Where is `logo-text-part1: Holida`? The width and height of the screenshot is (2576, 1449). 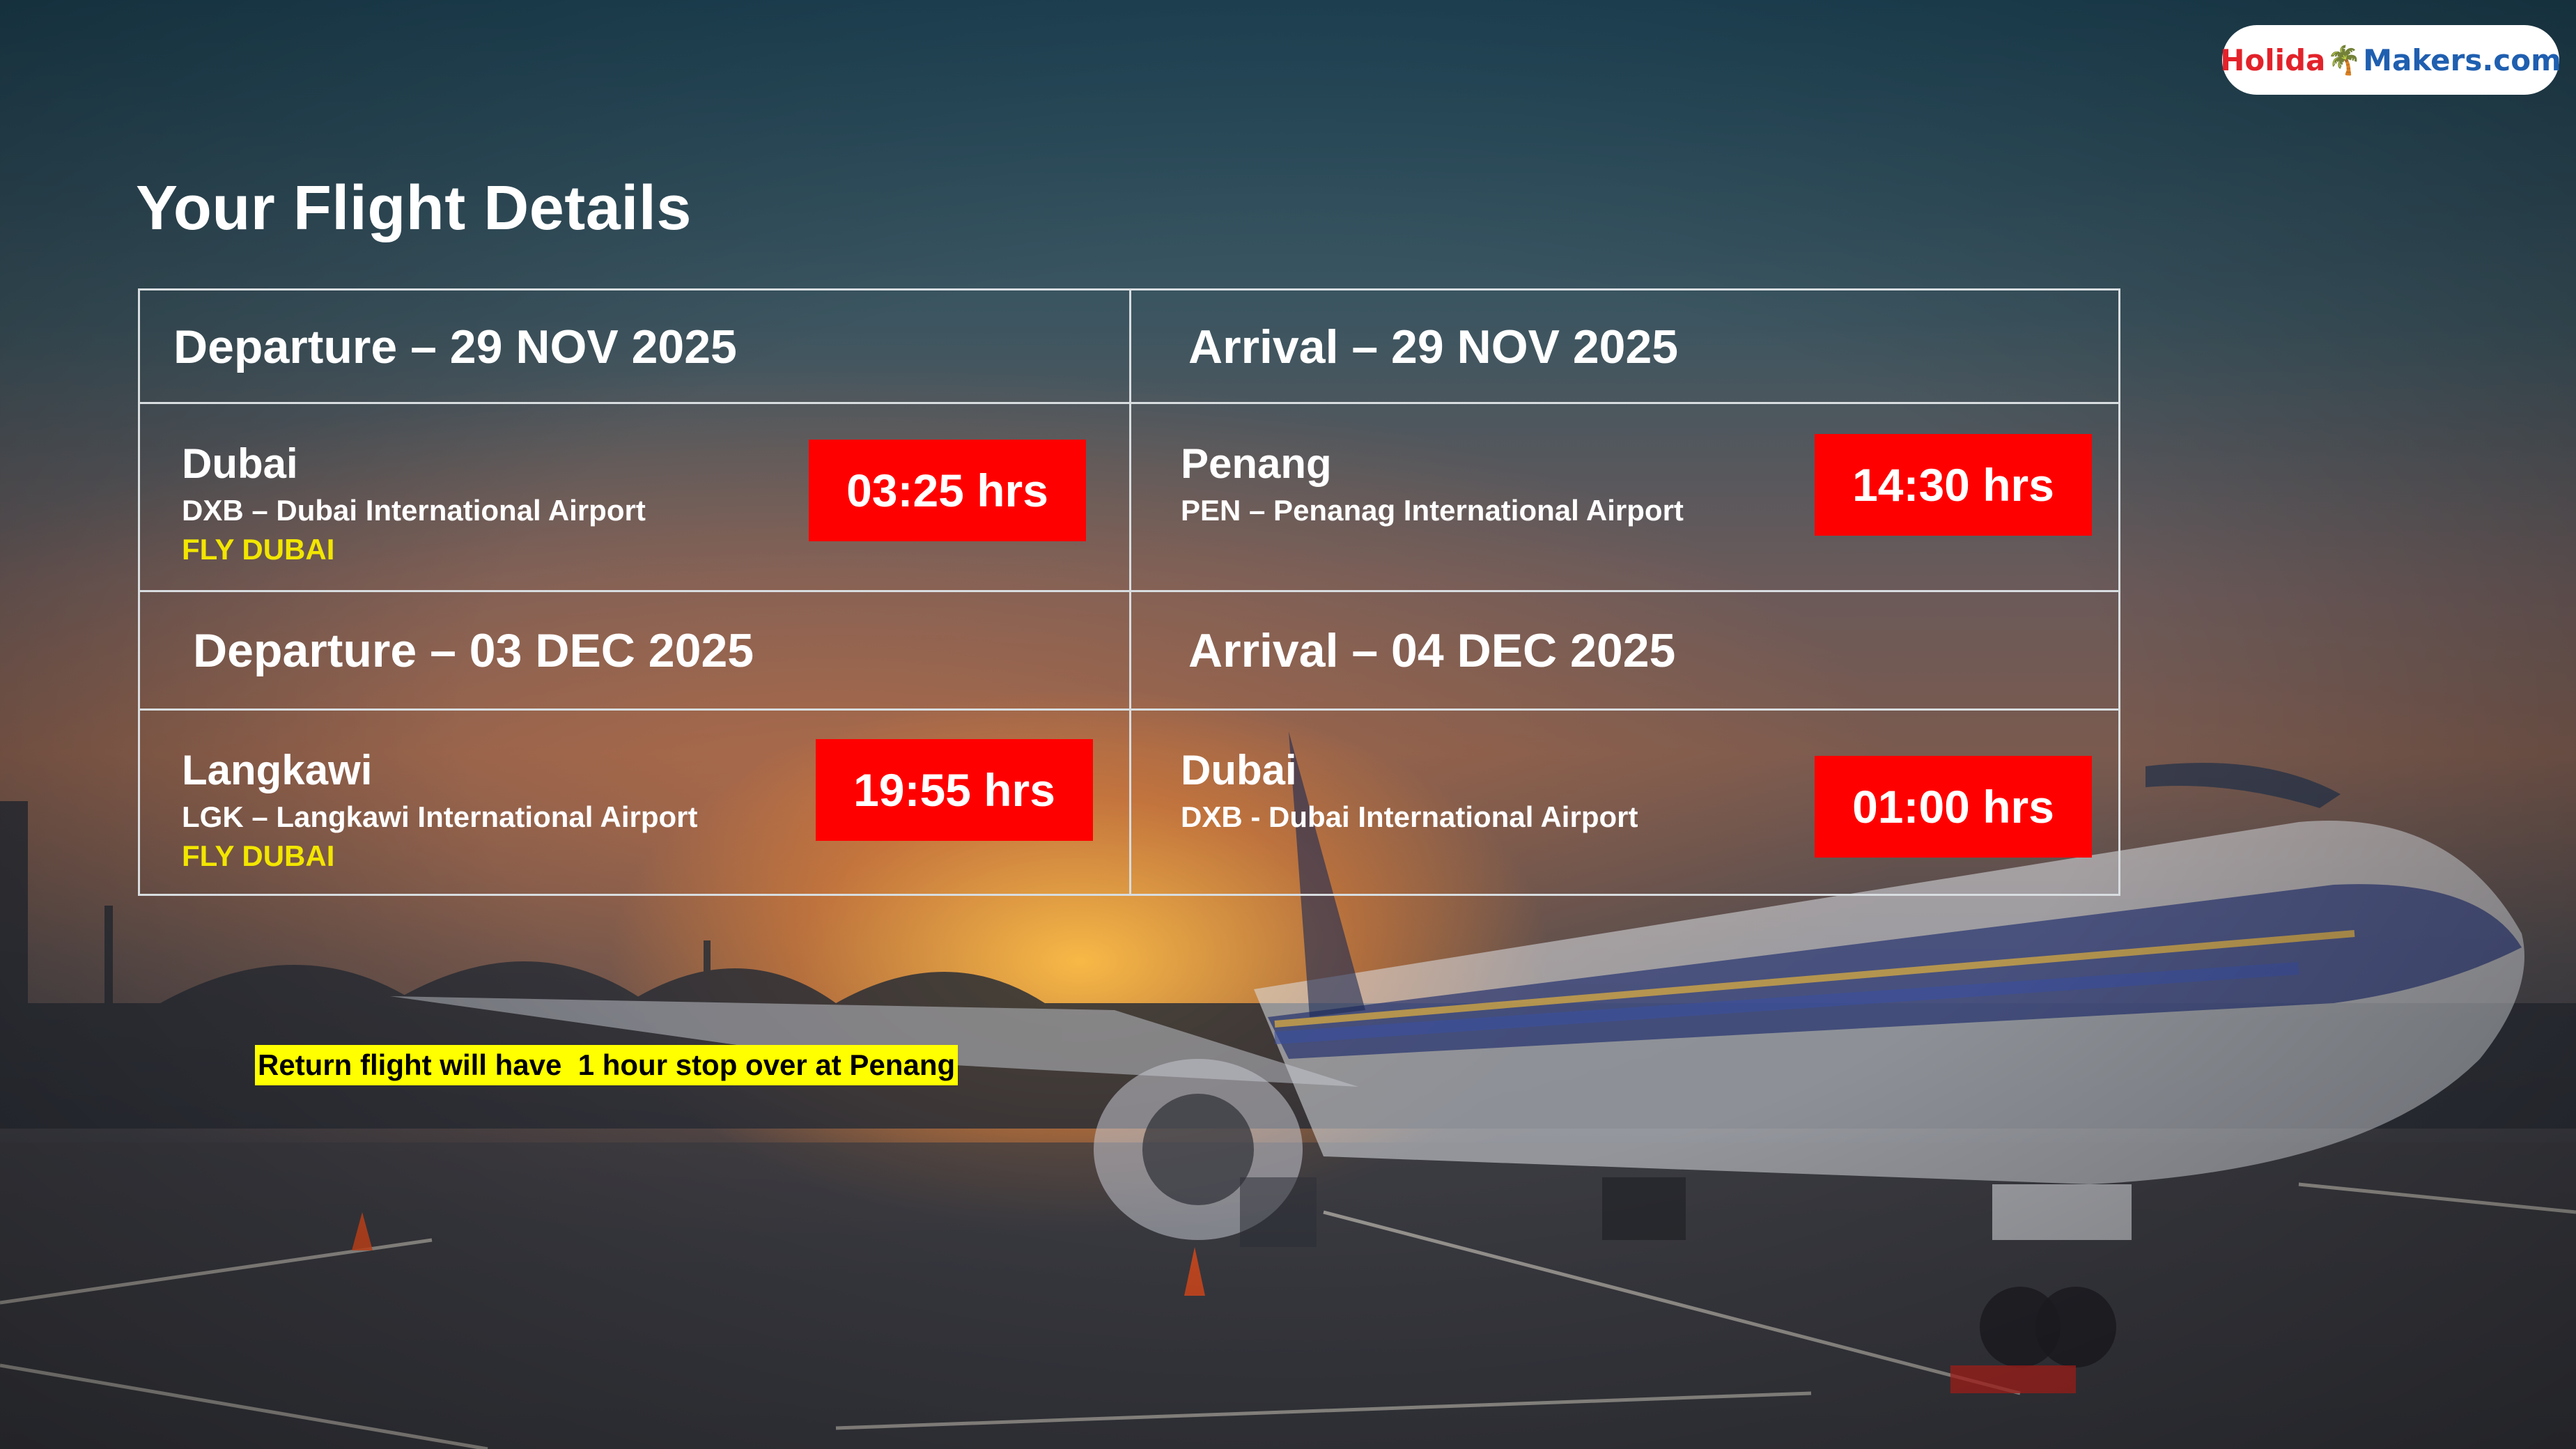 logo-text-part1: Holida is located at coordinates (2273, 60).